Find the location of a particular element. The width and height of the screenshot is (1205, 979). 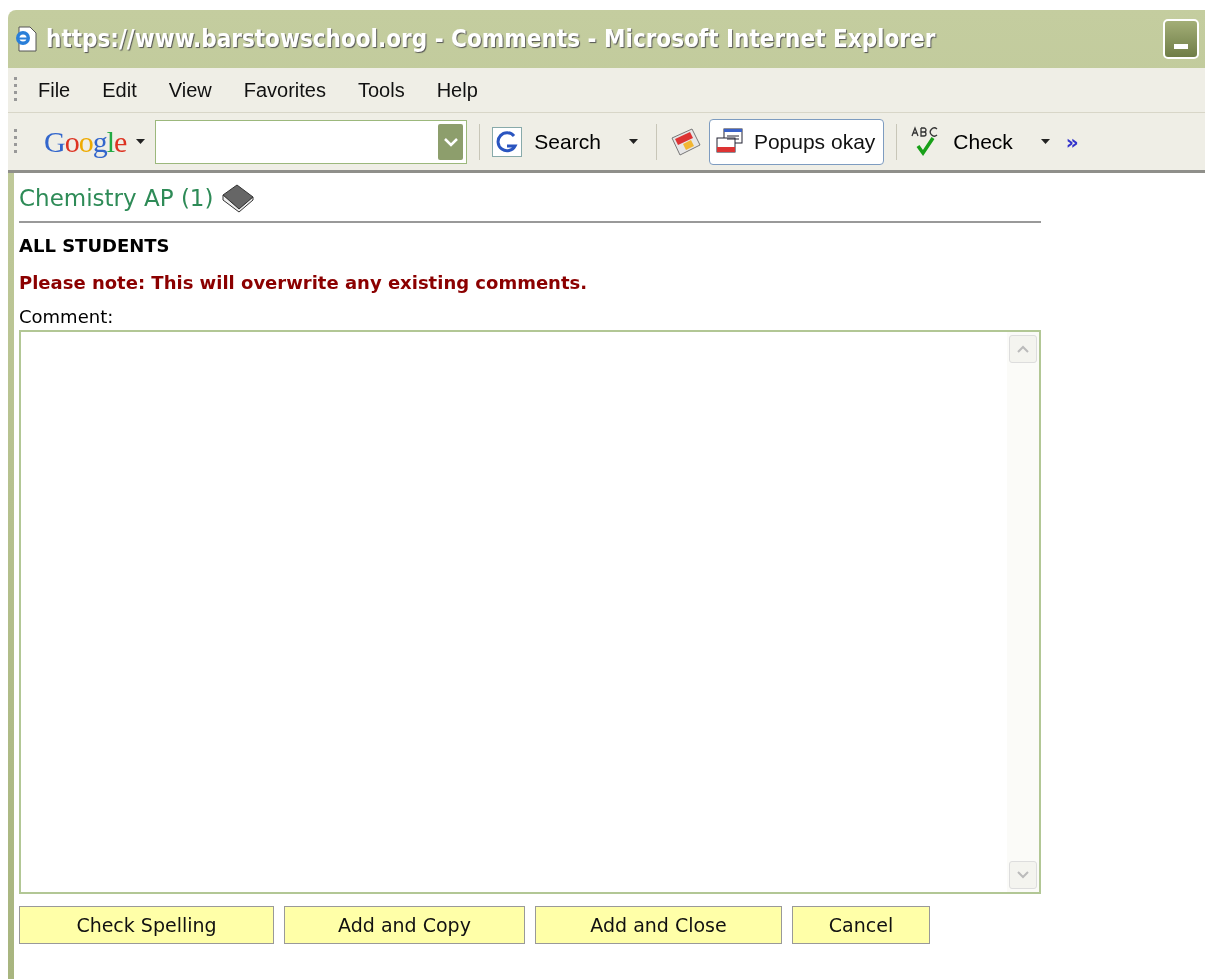

course-heading: Chemistry AP (1) is located at coordinates (116, 198).